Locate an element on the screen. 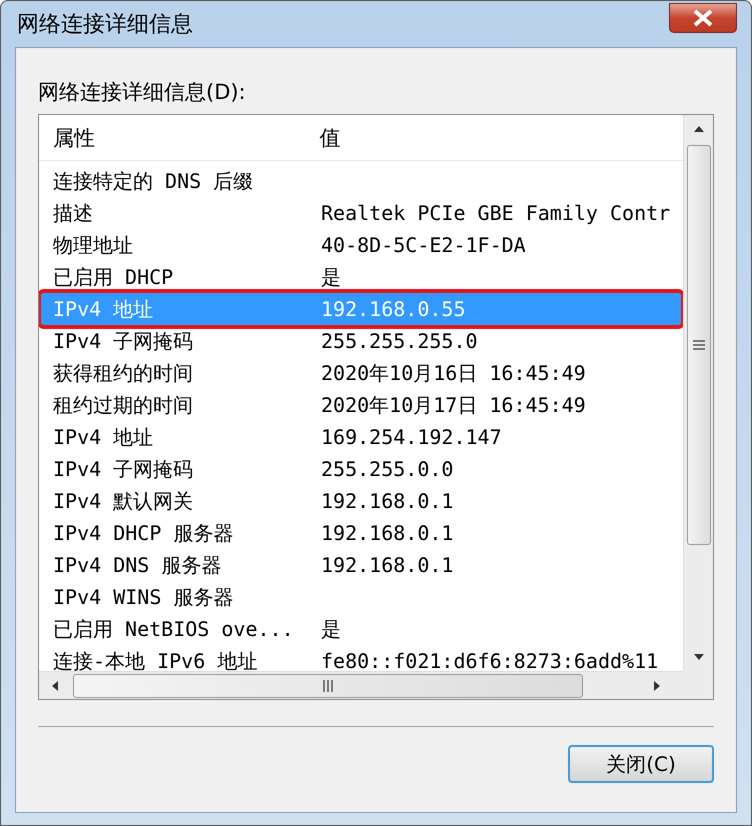  value-cell-text: 255.255.0.0 is located at coordinates (387, 469).